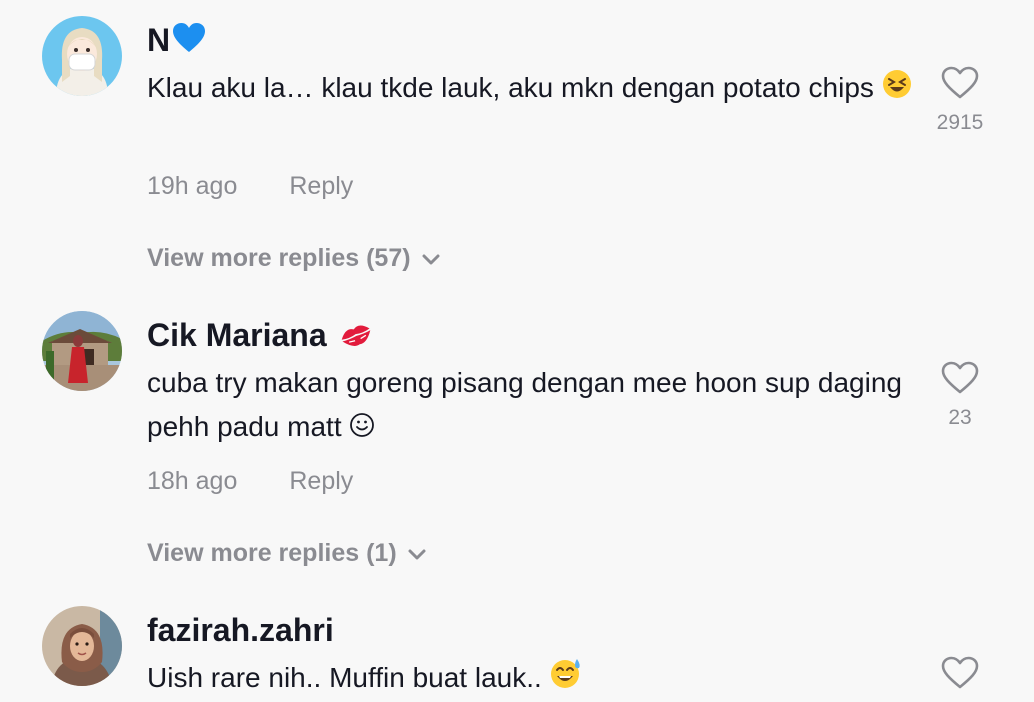 This screenshot has width=1034, height=702. What do you see at coordinates (279, 258) in the screenshot?
I see `view-more-replies-label: View more replies (57)` at bounding box center [279, 258].